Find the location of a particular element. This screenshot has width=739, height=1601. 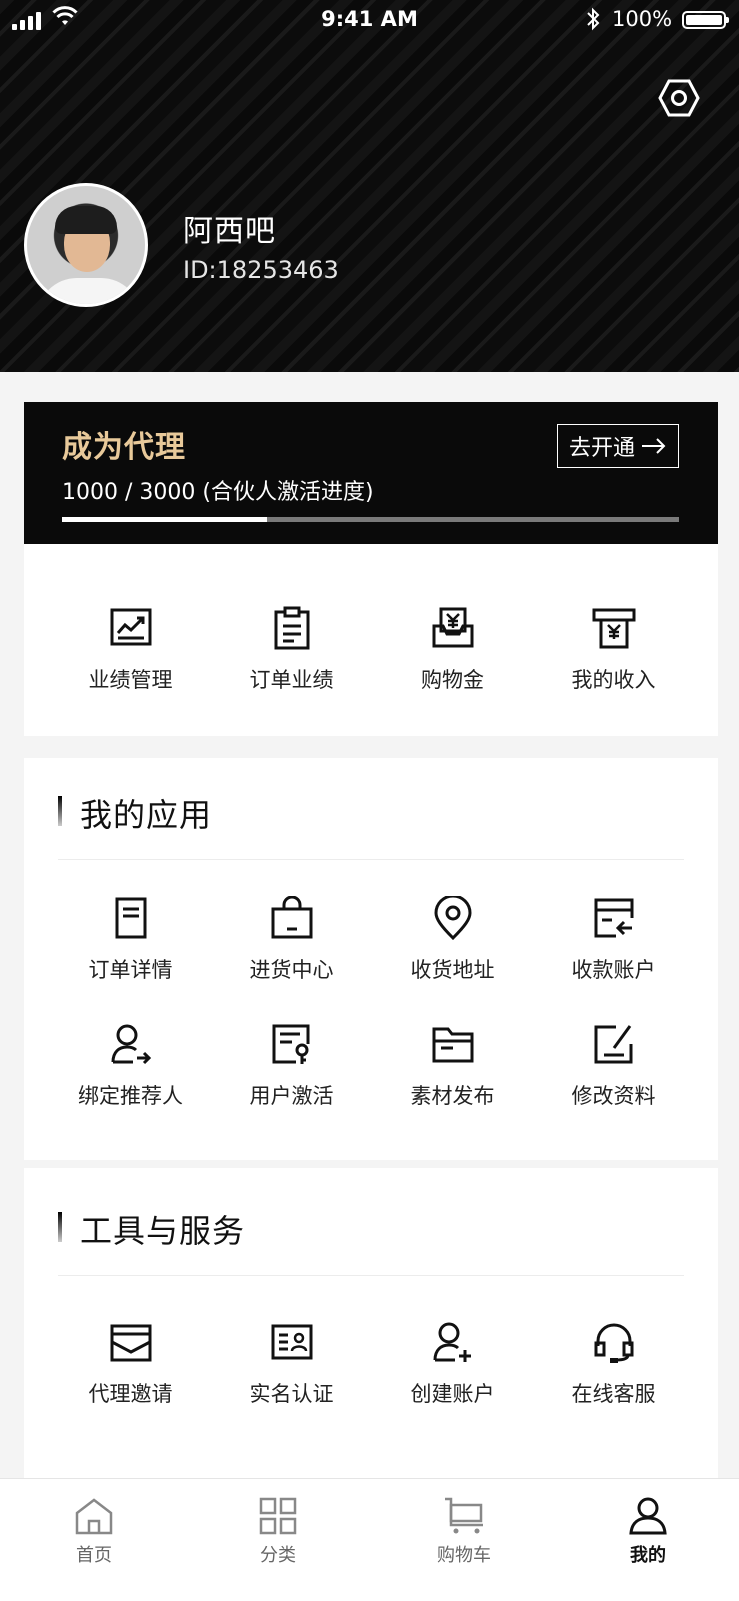

section-title: 工具与服务 is located at coordinates (163, 1231).